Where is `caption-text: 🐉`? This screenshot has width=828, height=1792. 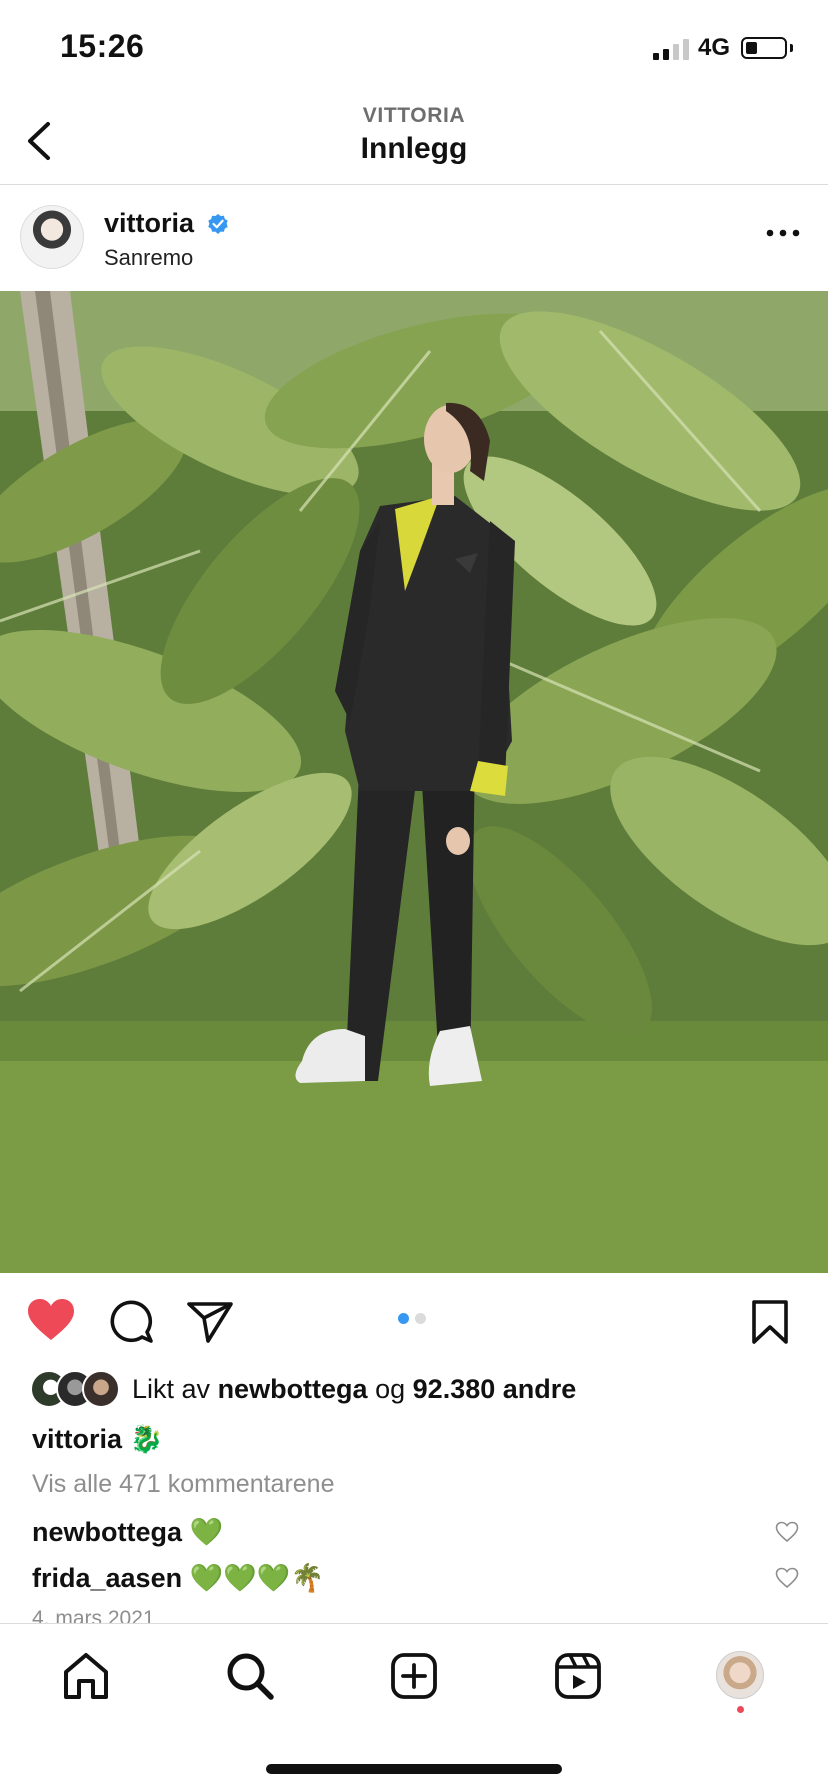
caption-text: 🐉 is located at coordinates (146, 1439).